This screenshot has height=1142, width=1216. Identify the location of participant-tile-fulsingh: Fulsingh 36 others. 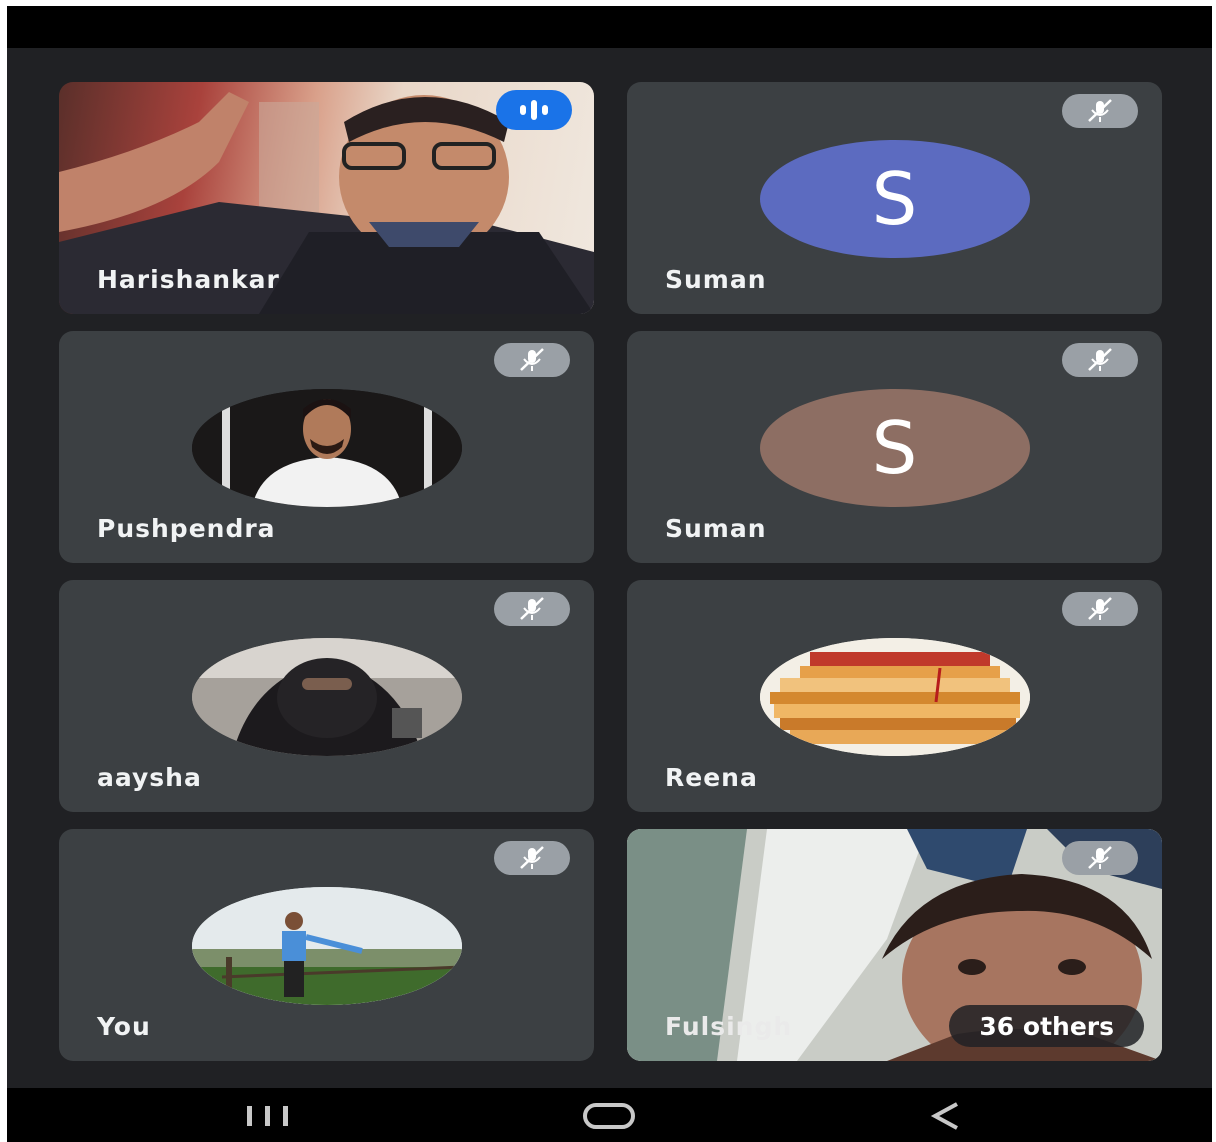
(894, 945).